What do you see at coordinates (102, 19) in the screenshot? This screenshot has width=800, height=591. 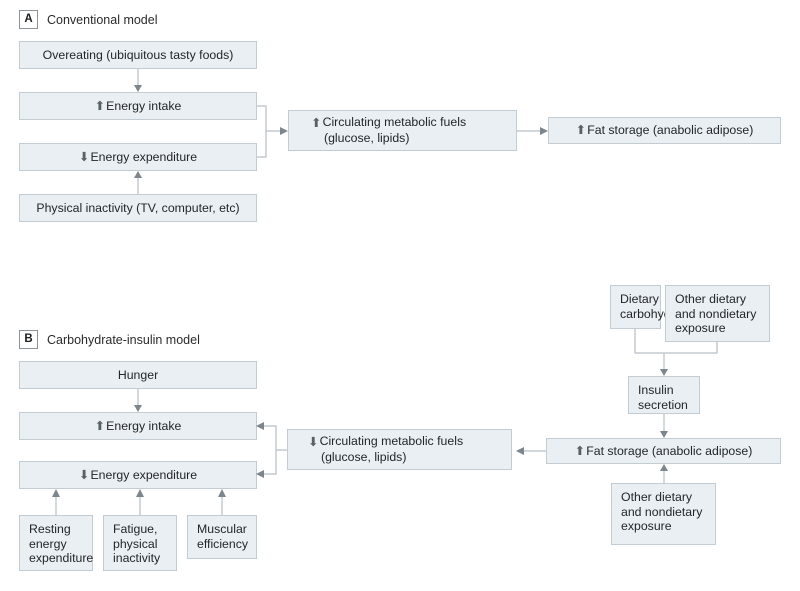 I see `panel-a-title: Conventional model` at bounding box center [102, 19].